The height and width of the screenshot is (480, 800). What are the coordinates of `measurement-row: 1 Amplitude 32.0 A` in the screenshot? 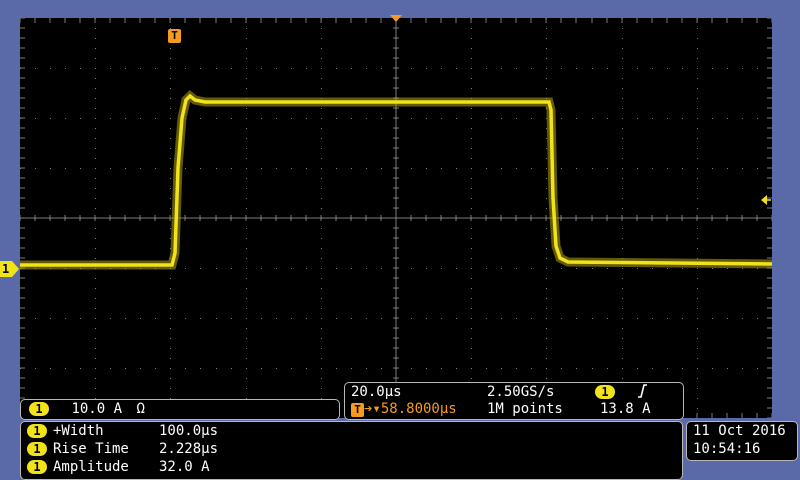 It's located at (118, 467).